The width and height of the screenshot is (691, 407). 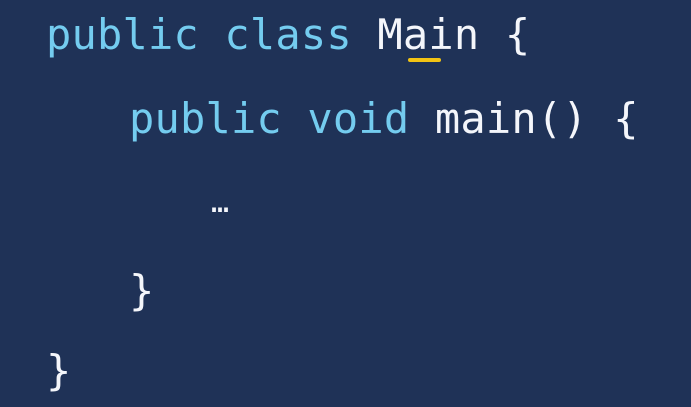 I want to click on code-line-class-close: }, so click(x=59, y=371).